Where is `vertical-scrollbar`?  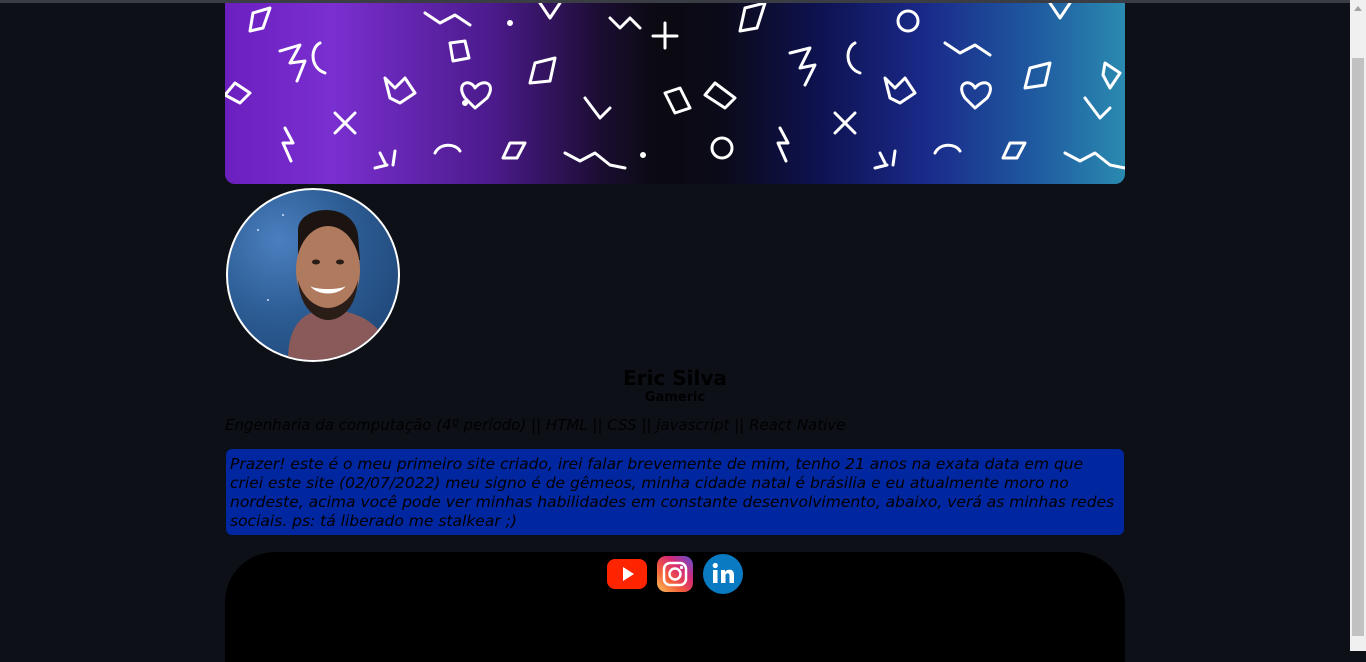
vertical-scrollbar is located at coordinates (1358, 325).